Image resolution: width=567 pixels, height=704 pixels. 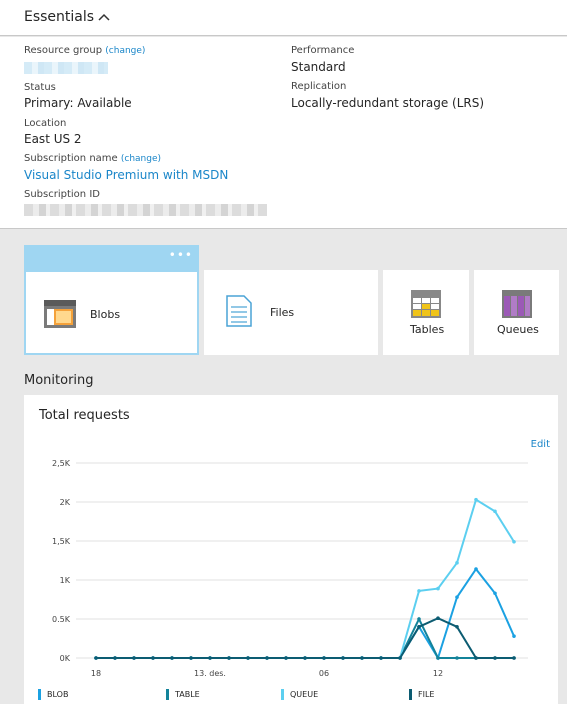 What do you see at coordinates (145, 210) in the screenshot?
I see `subscription-id-redacted` at bounding box center [145, 210].